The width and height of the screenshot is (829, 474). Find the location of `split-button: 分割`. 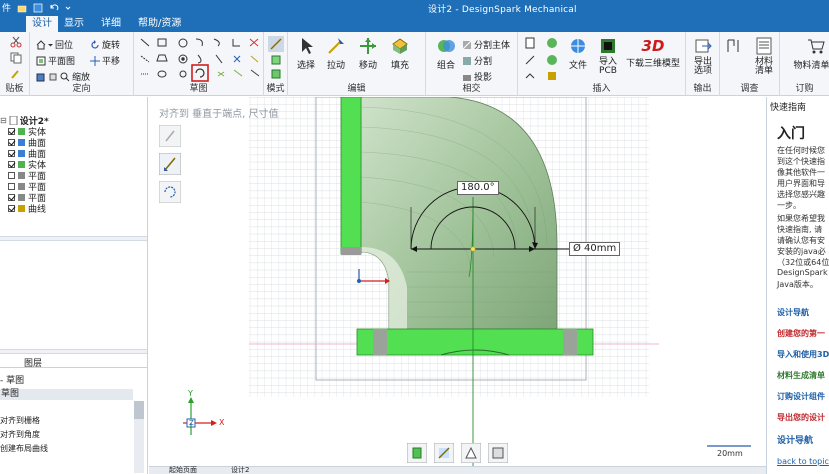

split-button: 分割 is located at coordinates (477, 60).